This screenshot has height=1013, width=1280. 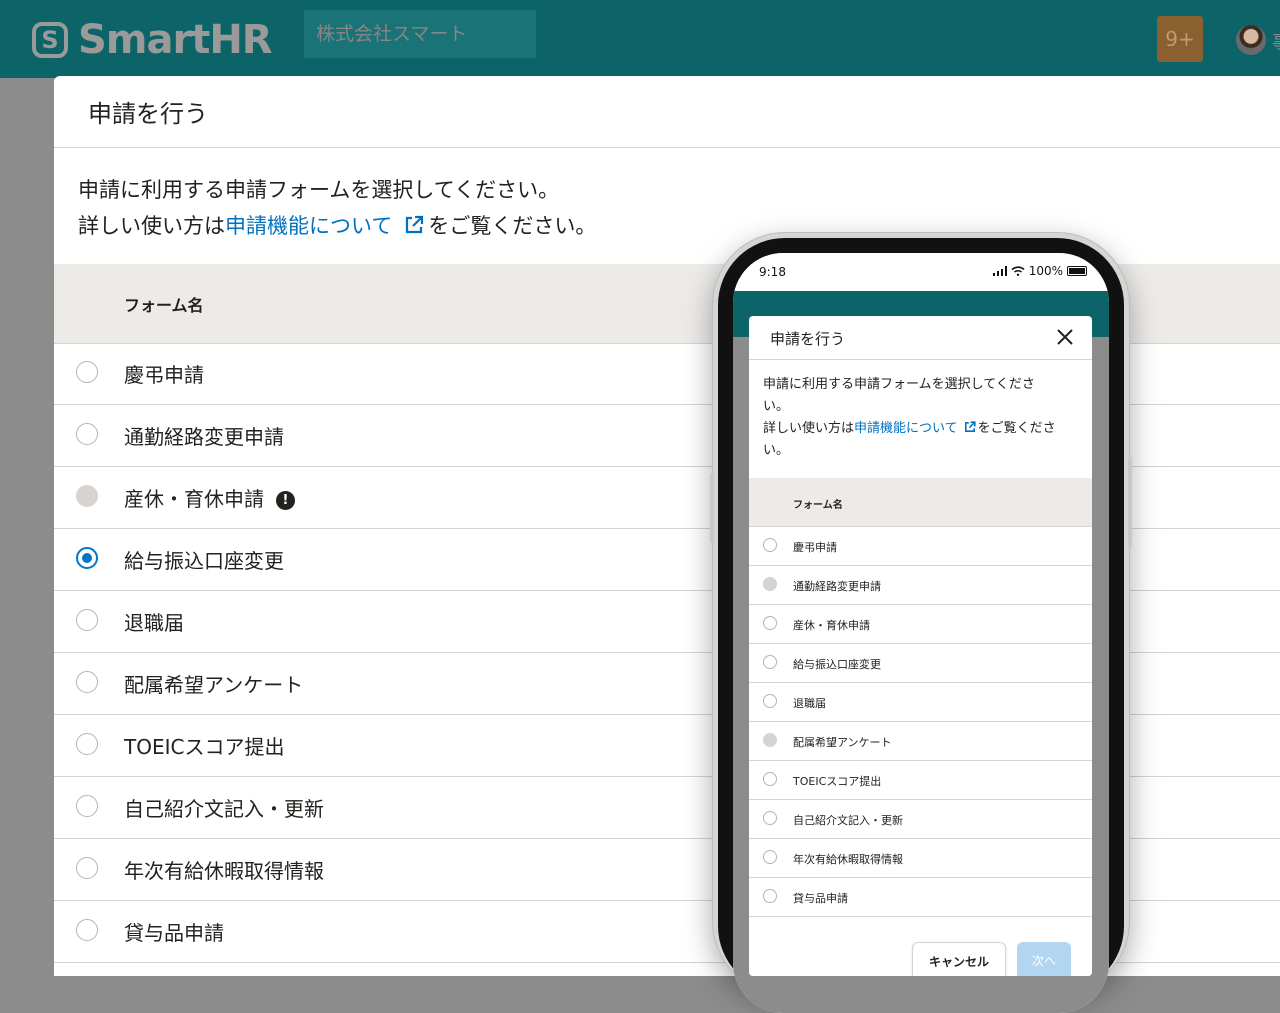 I want to click on form-row-label: 退職届, so click(x=154, y=621).